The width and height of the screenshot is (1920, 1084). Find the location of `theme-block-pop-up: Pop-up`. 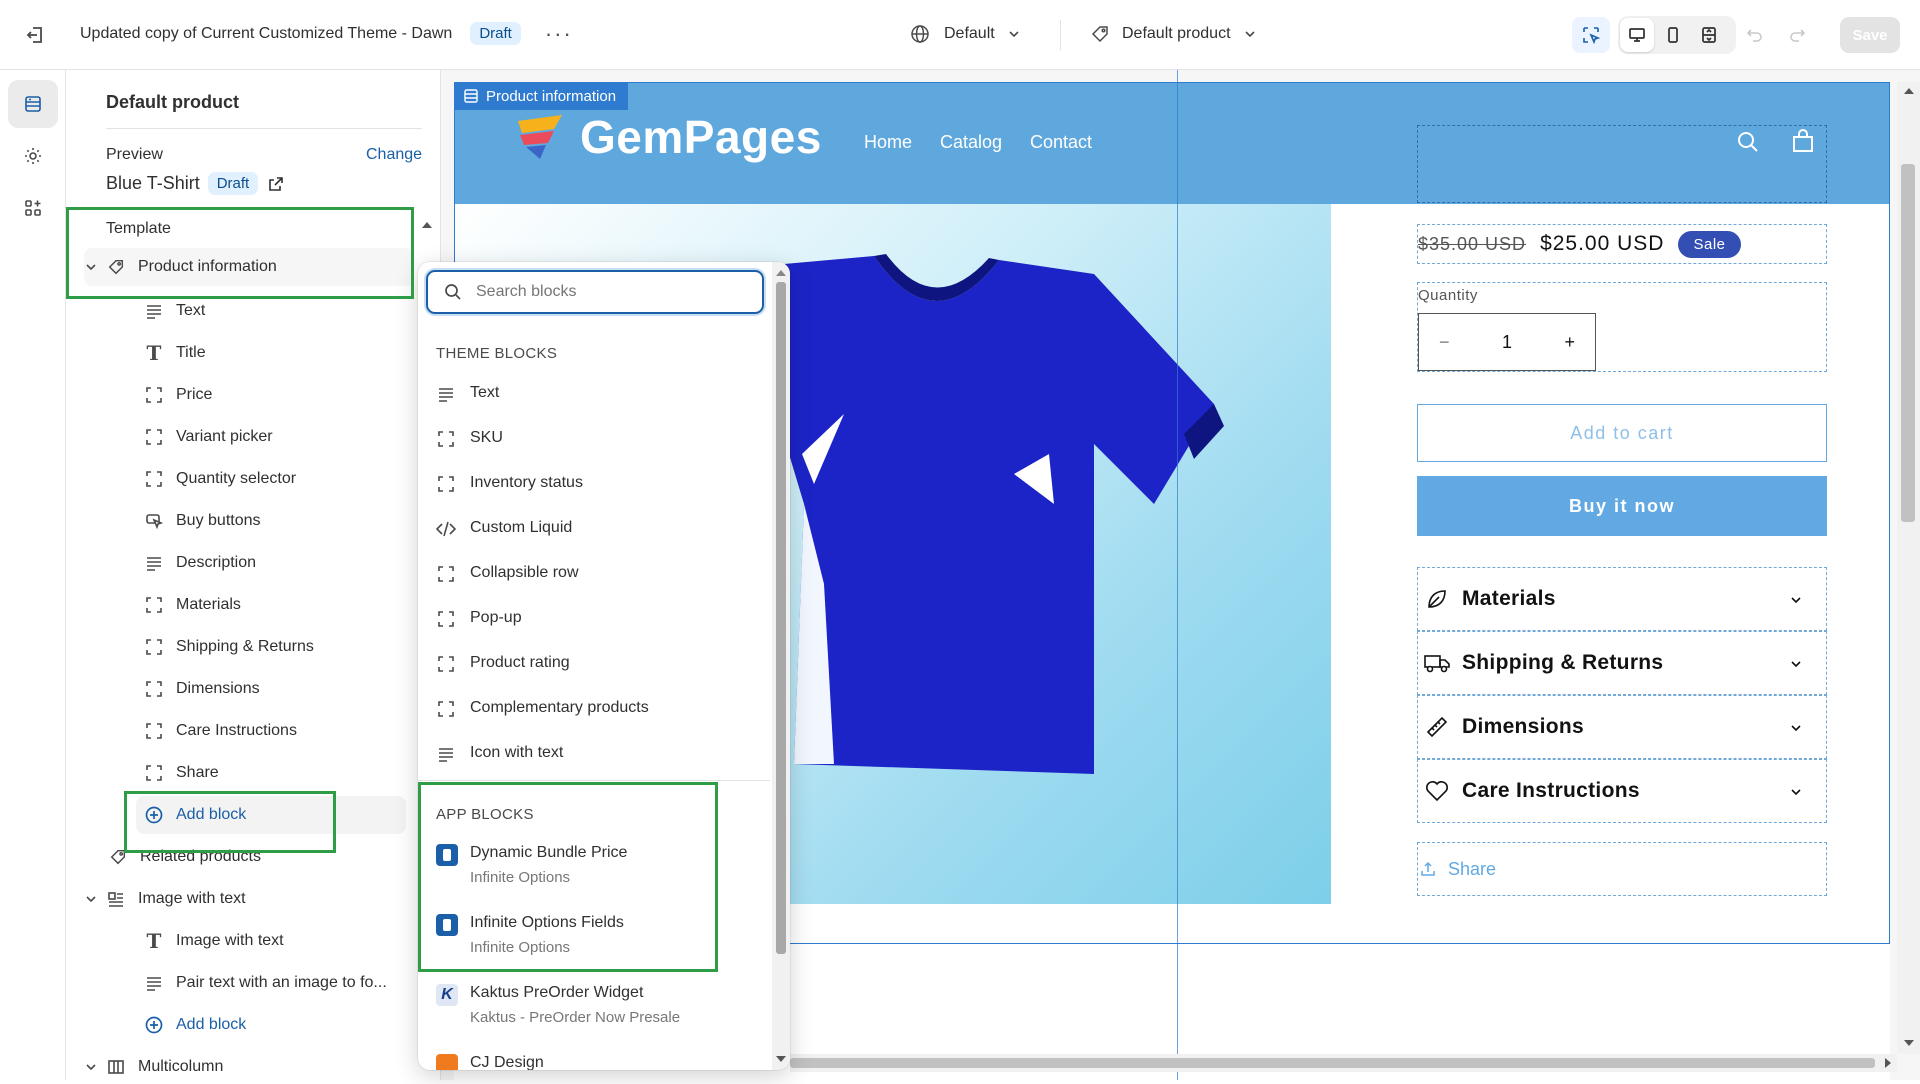

theme-block-pop-up: Pop-up is located at coordinates (479, 619).